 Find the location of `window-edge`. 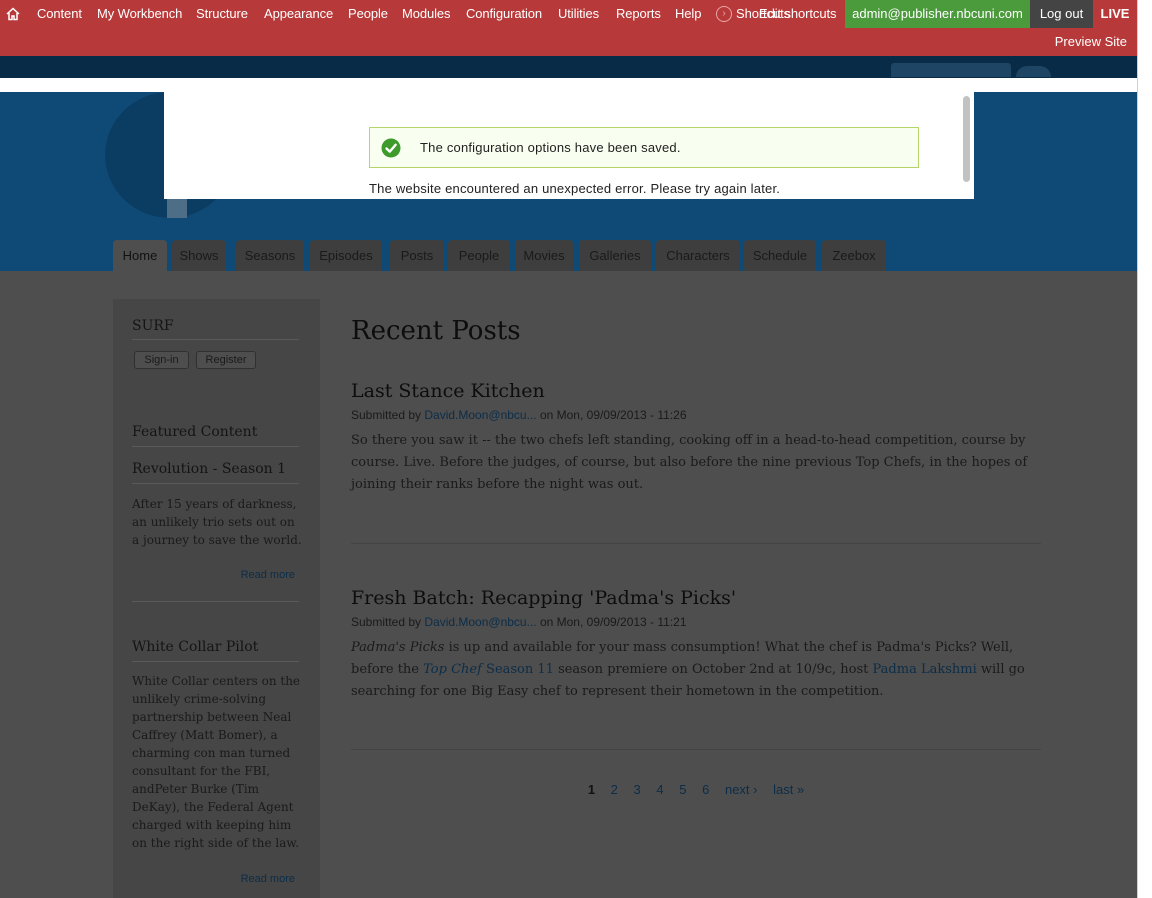

window-edge is located at coordinates (1144, 449).